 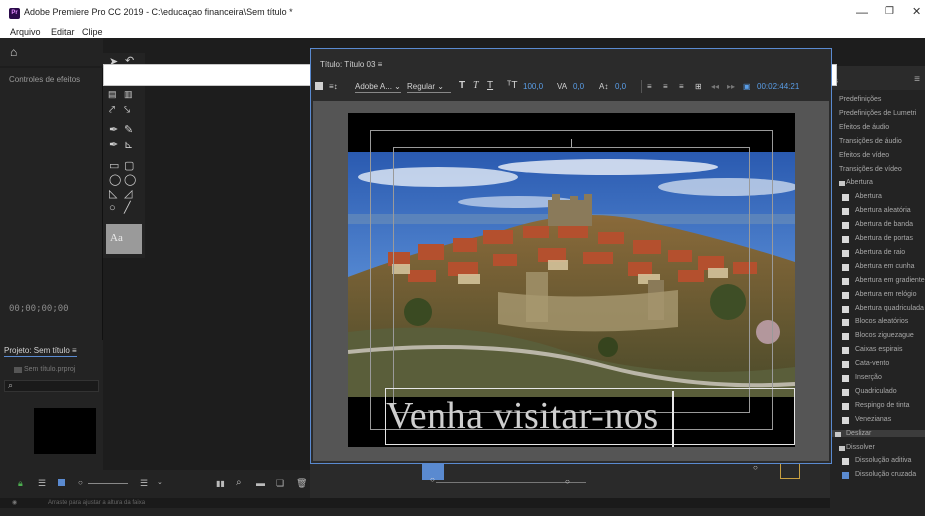 I want to click on vertical-area-type-tool-icon: ▥, so click(x=128, y=94).